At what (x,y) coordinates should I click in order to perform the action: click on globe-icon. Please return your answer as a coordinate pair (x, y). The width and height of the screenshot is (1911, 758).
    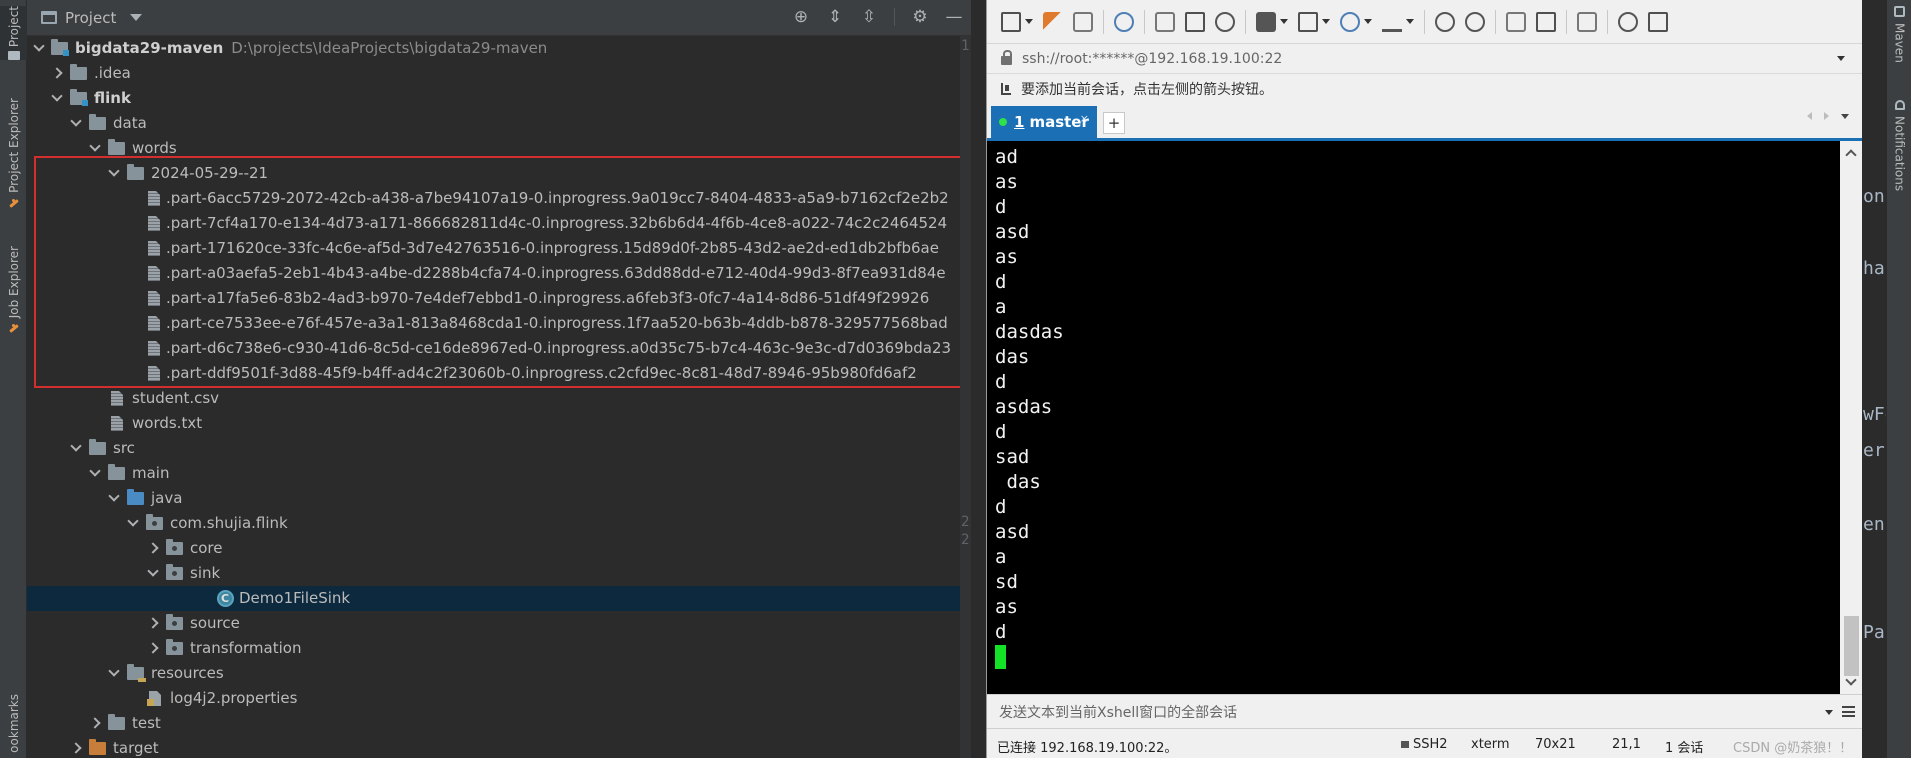
    Looking at the image, I should click on (1350, 21).